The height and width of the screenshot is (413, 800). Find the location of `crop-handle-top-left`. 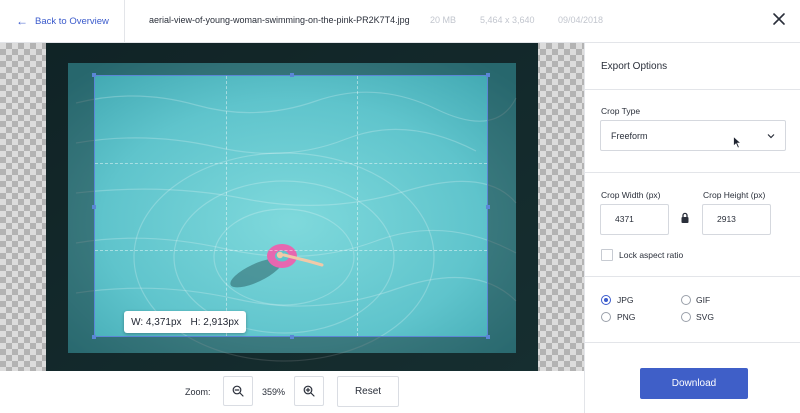

crop-handle-top-left is located at coordinates (94, 75).